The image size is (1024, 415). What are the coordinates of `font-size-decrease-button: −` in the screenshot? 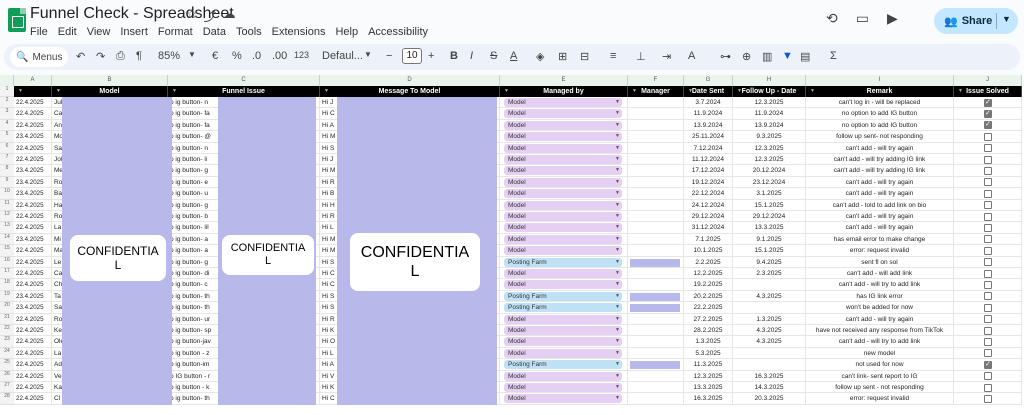 It's located at (389, 56).